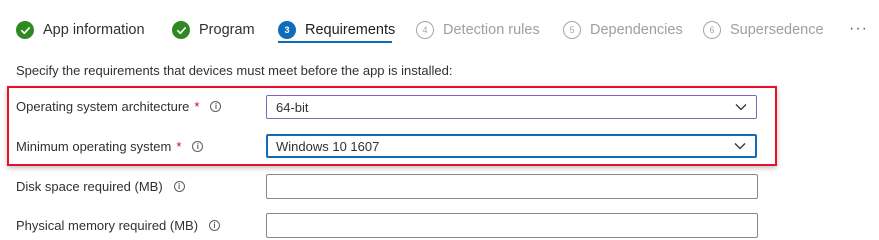 The height and width of the screenshot is (240, 879). What do you see at coordinates (712, 30) in the screenshot?
I see `step-number-icon: 6` at bounding box center [712, 30].